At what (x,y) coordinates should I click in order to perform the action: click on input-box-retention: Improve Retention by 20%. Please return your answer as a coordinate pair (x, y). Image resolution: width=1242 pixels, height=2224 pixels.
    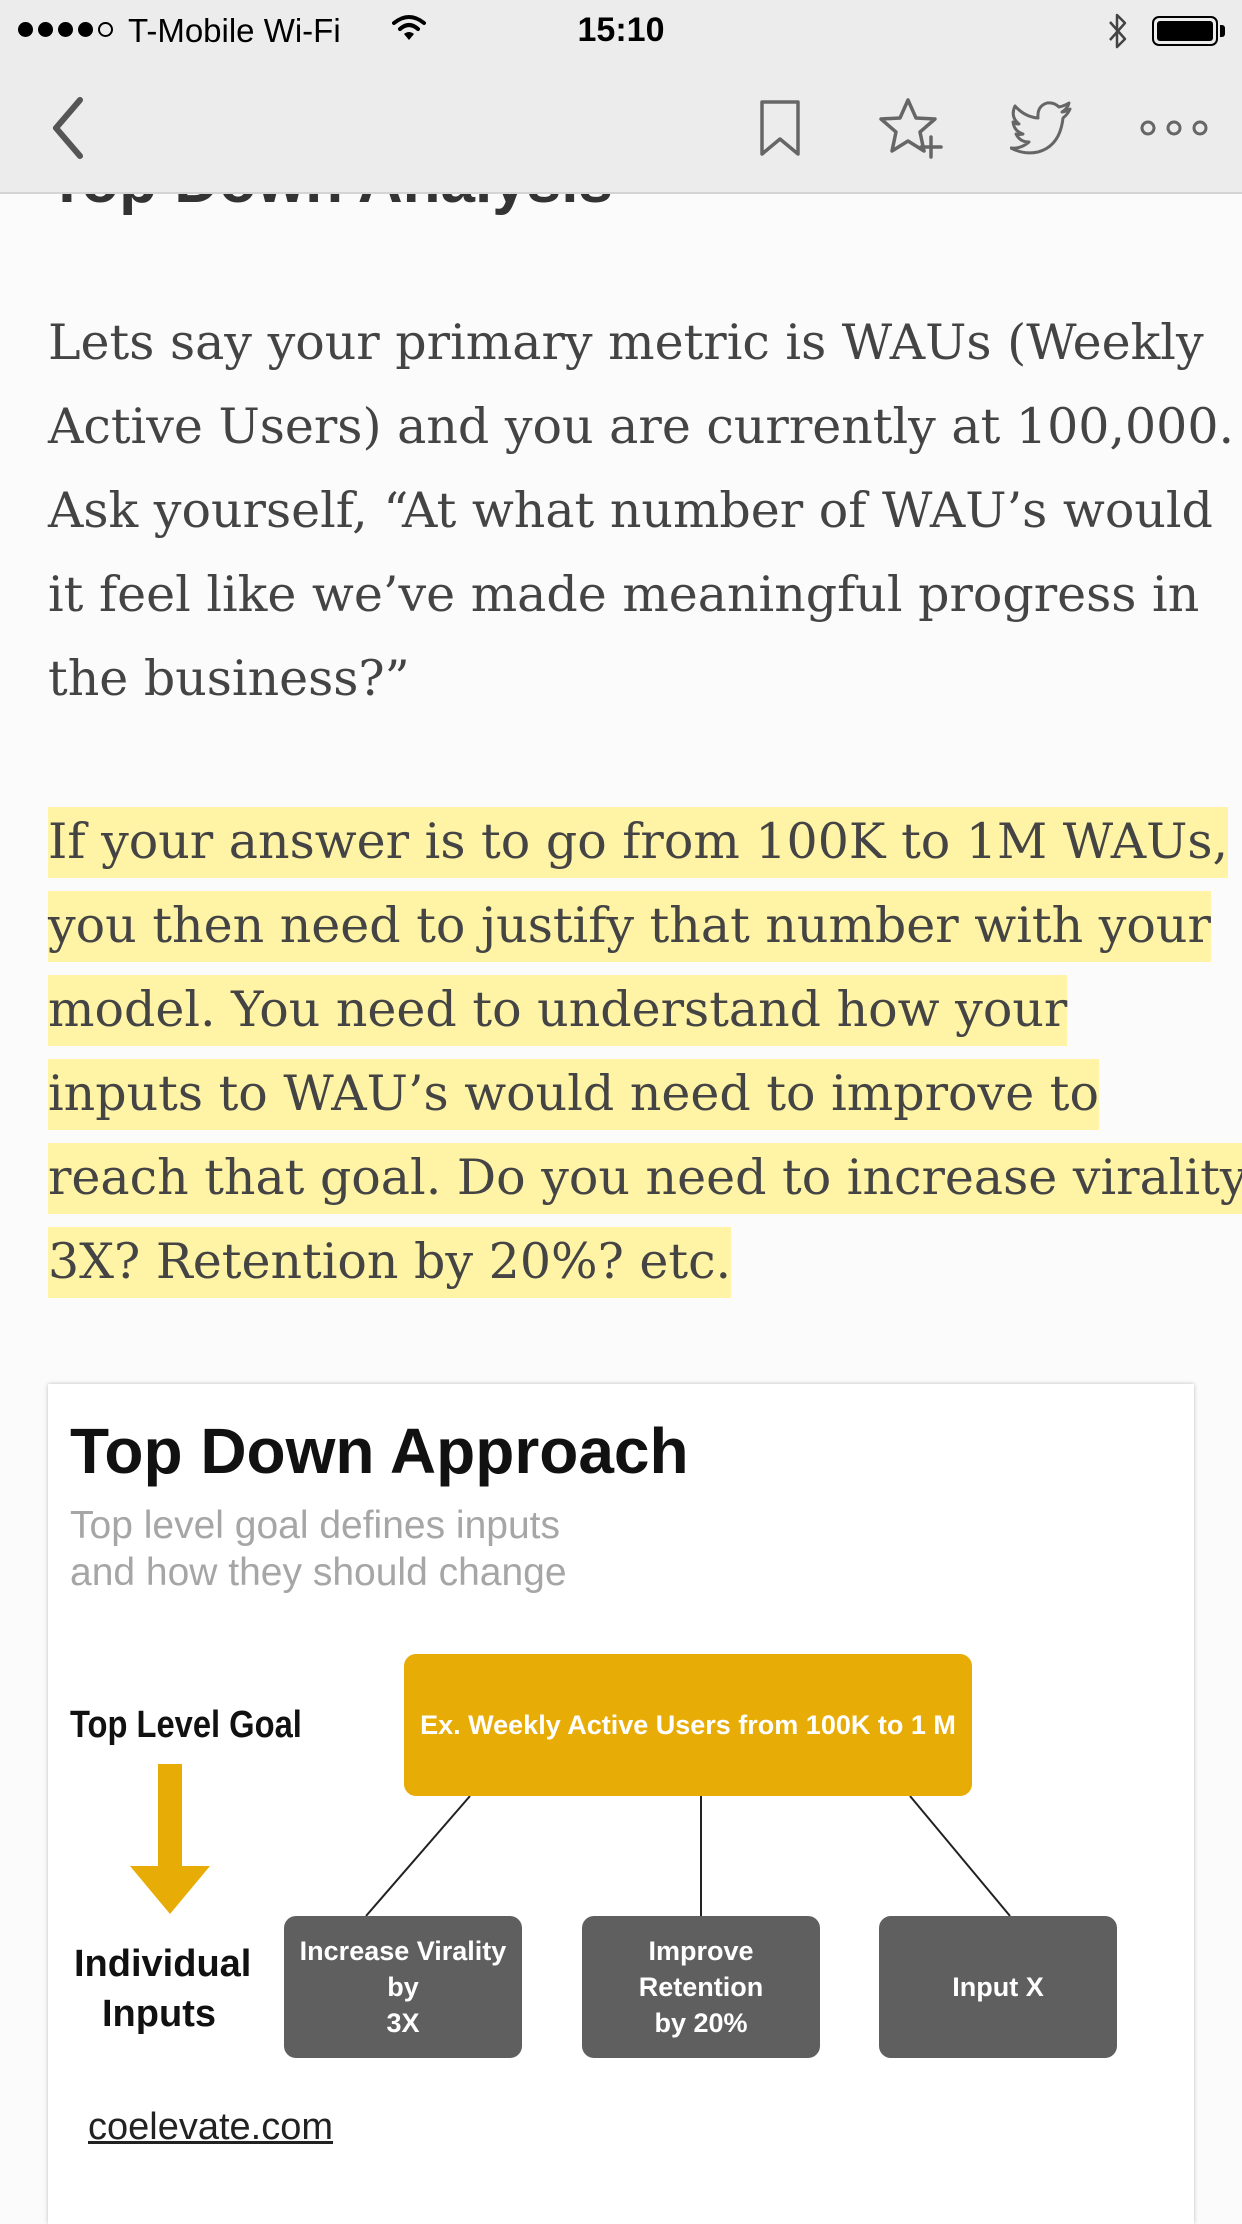
    Looking at the image, I should click on (701, 1987).